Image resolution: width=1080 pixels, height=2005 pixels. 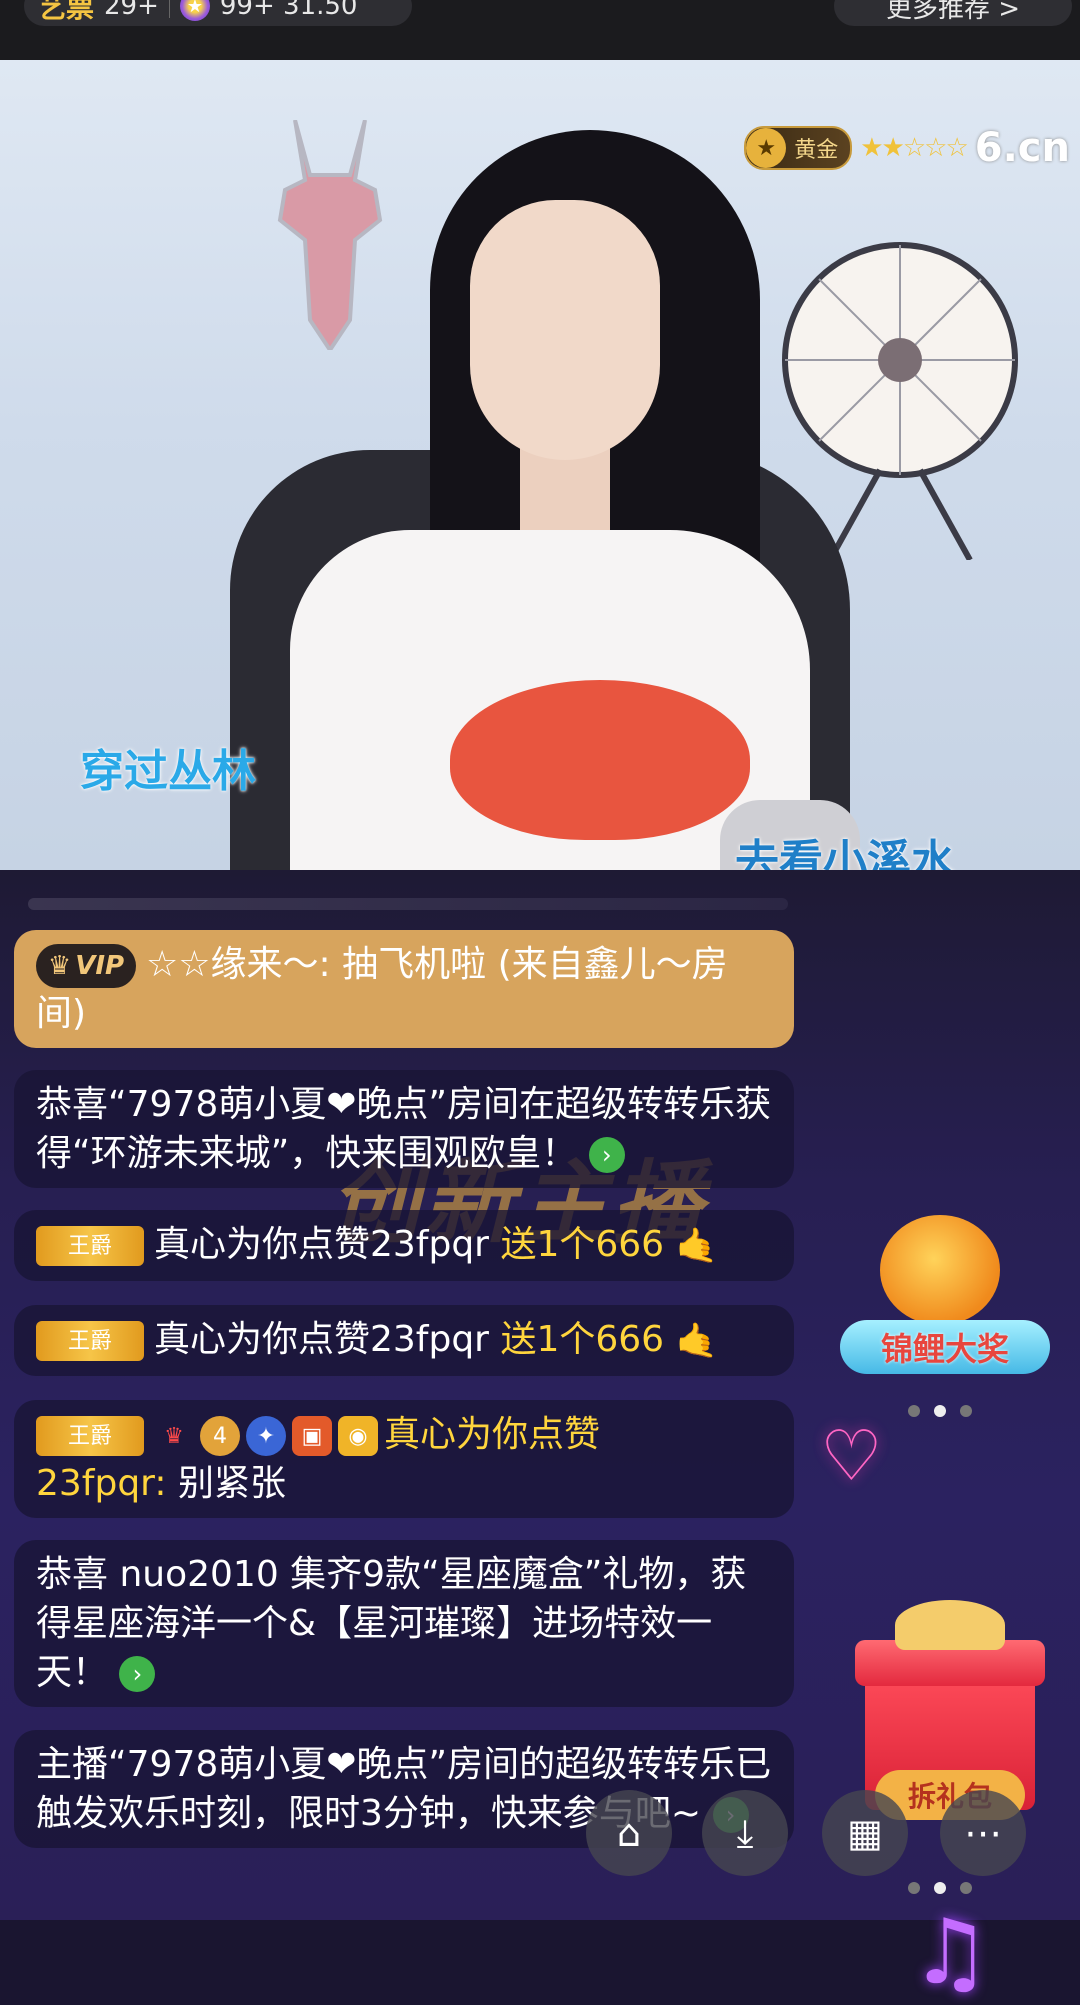 I want to click on more-icon: ⋯, so click(x=983, y=1833).